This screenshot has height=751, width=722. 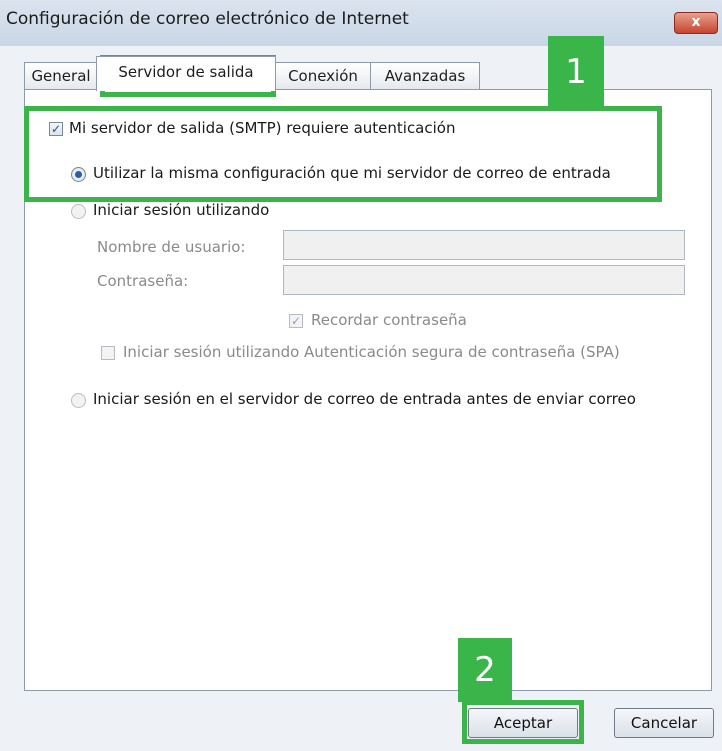 What do you see at coordinates (485, 670) in the screenshot?
I see `step-2-badge: 2` at bounding box center [485, 670].